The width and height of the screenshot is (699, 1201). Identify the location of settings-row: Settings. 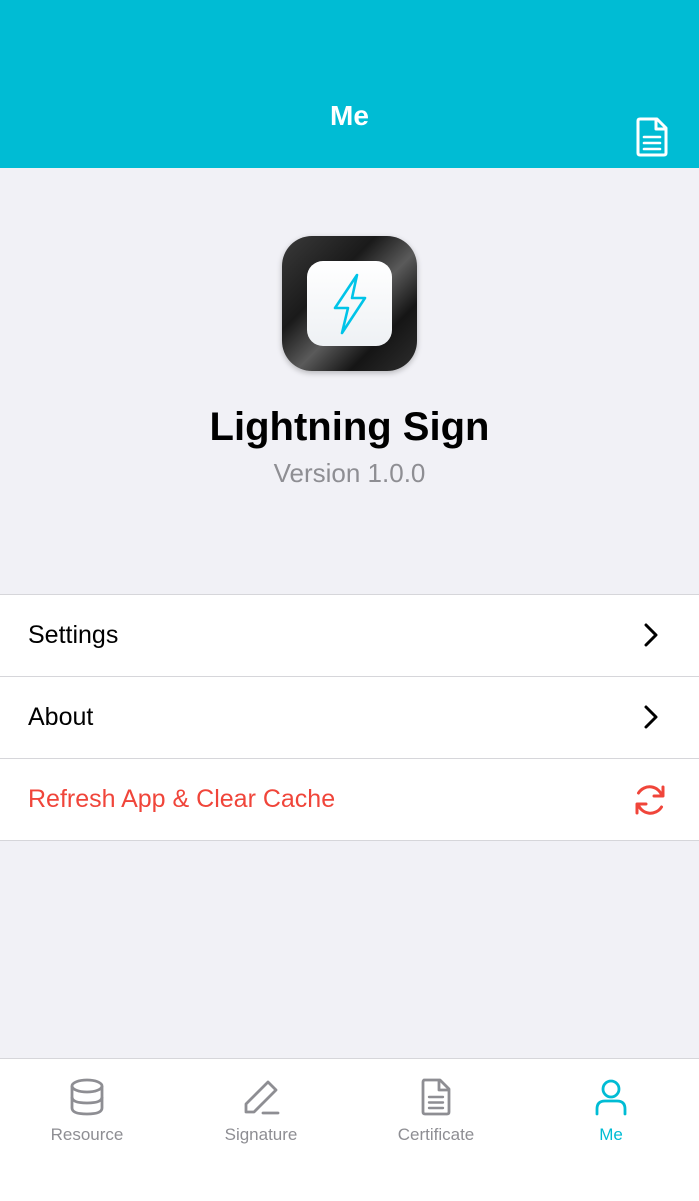
(349, 635).